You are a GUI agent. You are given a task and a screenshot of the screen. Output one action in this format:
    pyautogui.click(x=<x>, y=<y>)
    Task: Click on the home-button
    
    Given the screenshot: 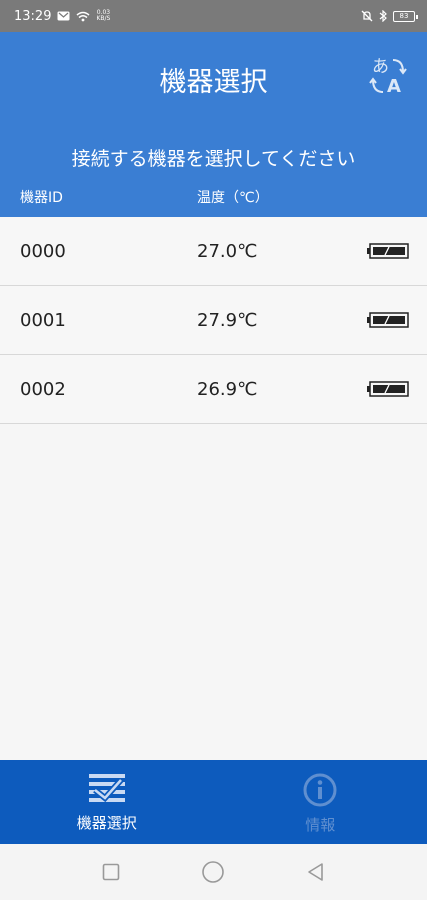 What is the action you would take?
    pyautogui.click(x=213, y=872)
    